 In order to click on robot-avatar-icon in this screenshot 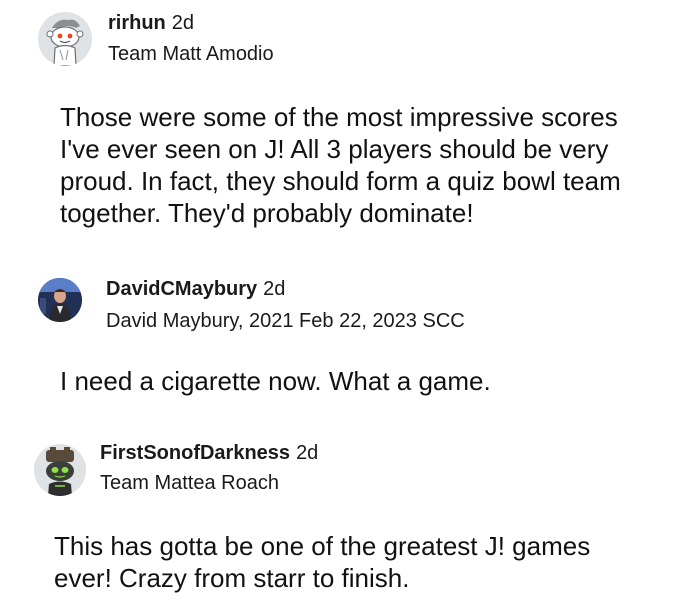, I will do `click(60, 470)`.